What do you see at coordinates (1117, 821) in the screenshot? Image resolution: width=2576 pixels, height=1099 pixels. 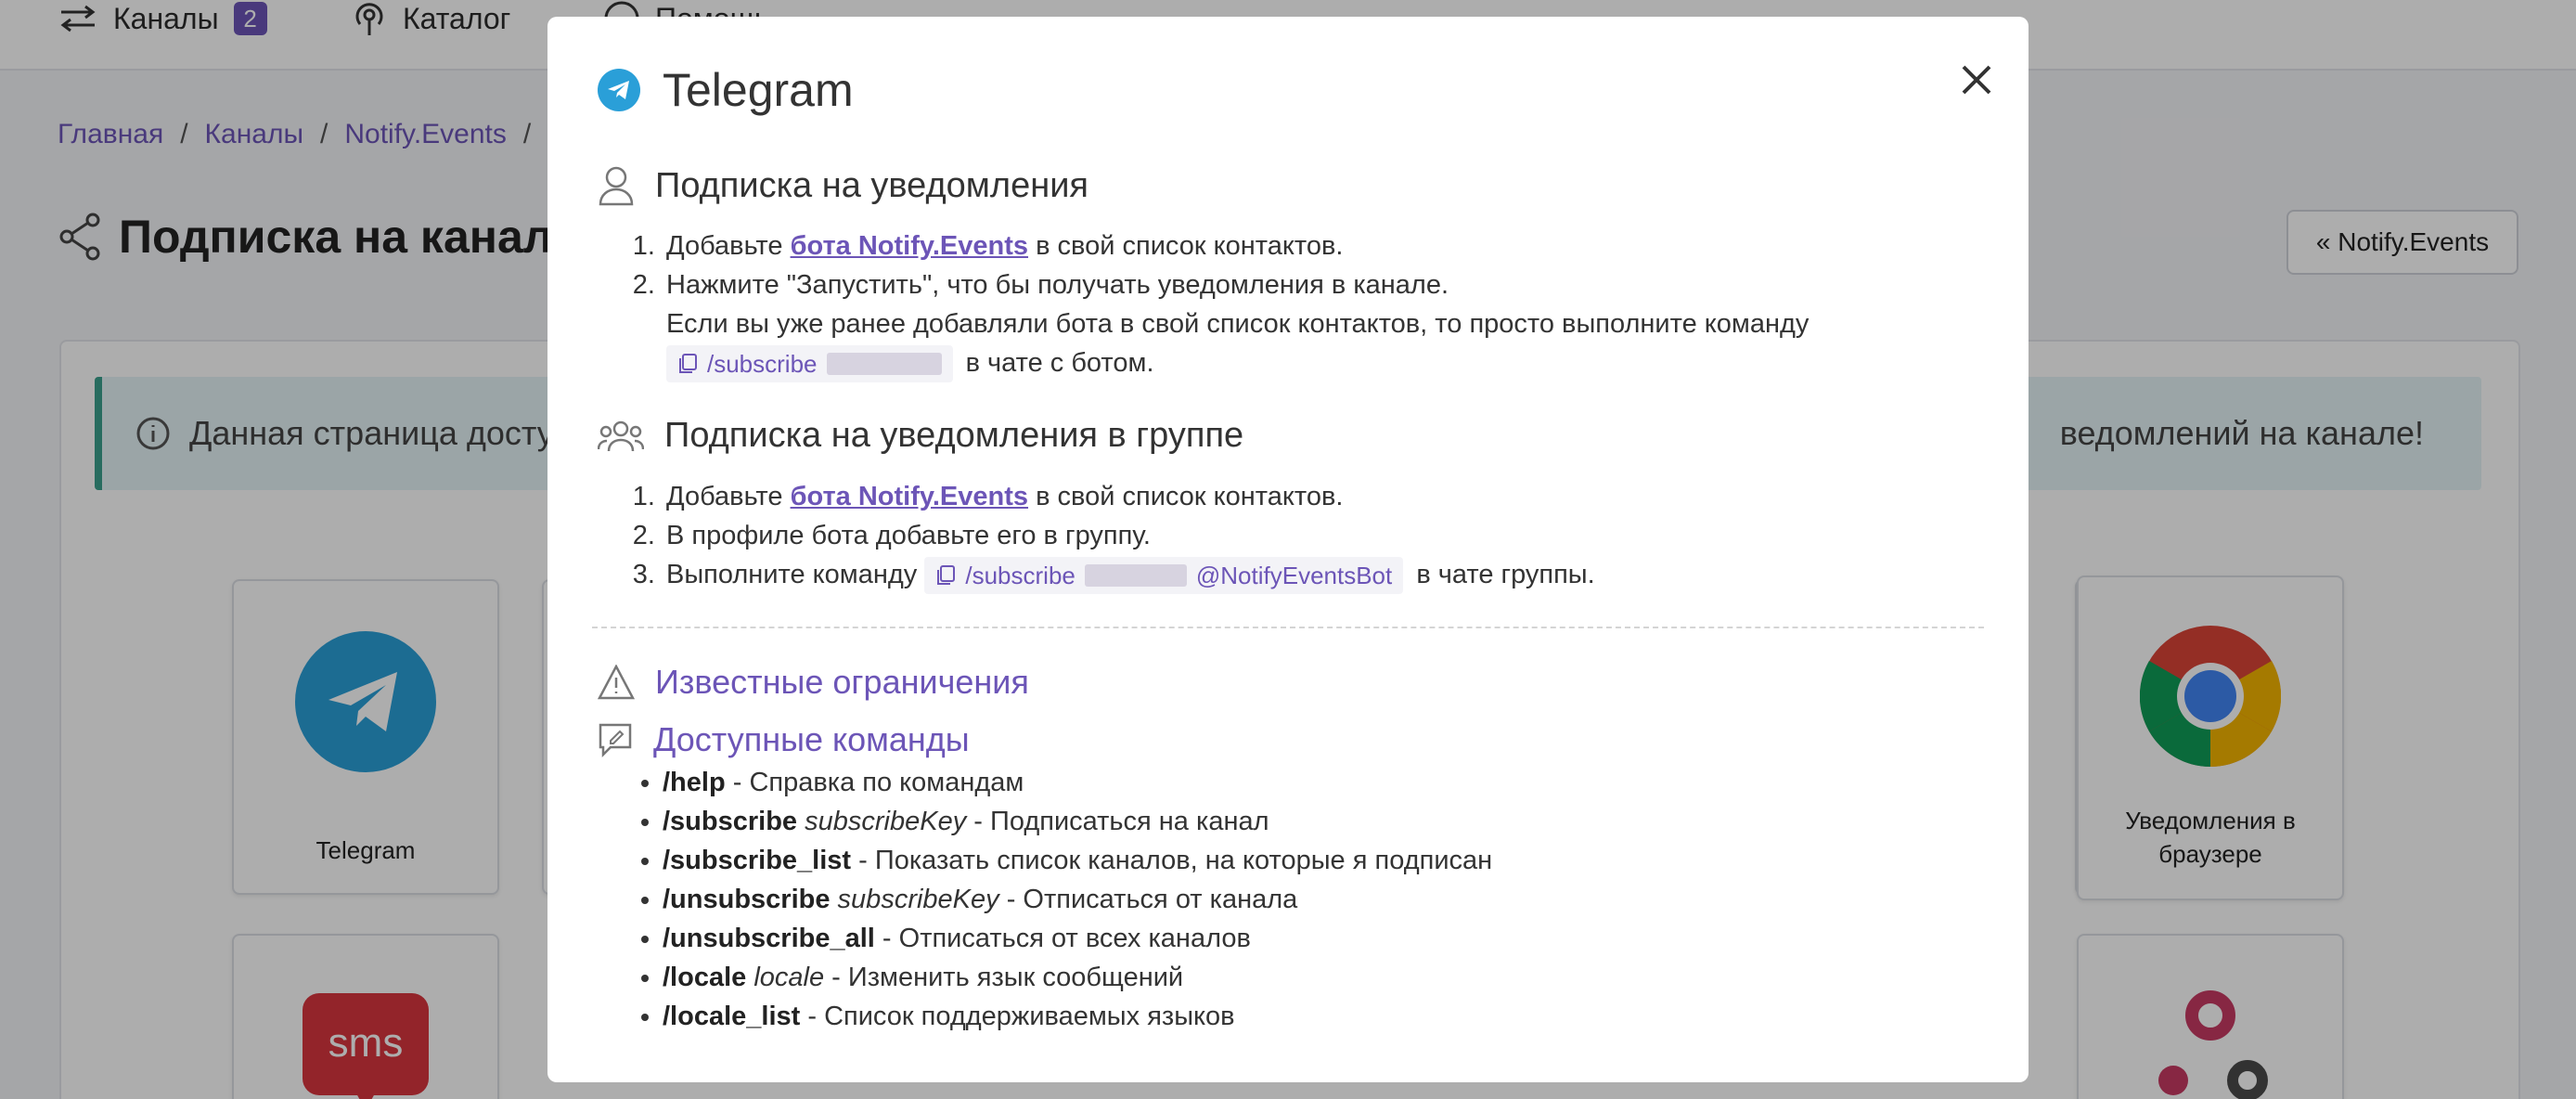 I see `command-description: - Подписаться на канал` at bounding box center [1117, 821].